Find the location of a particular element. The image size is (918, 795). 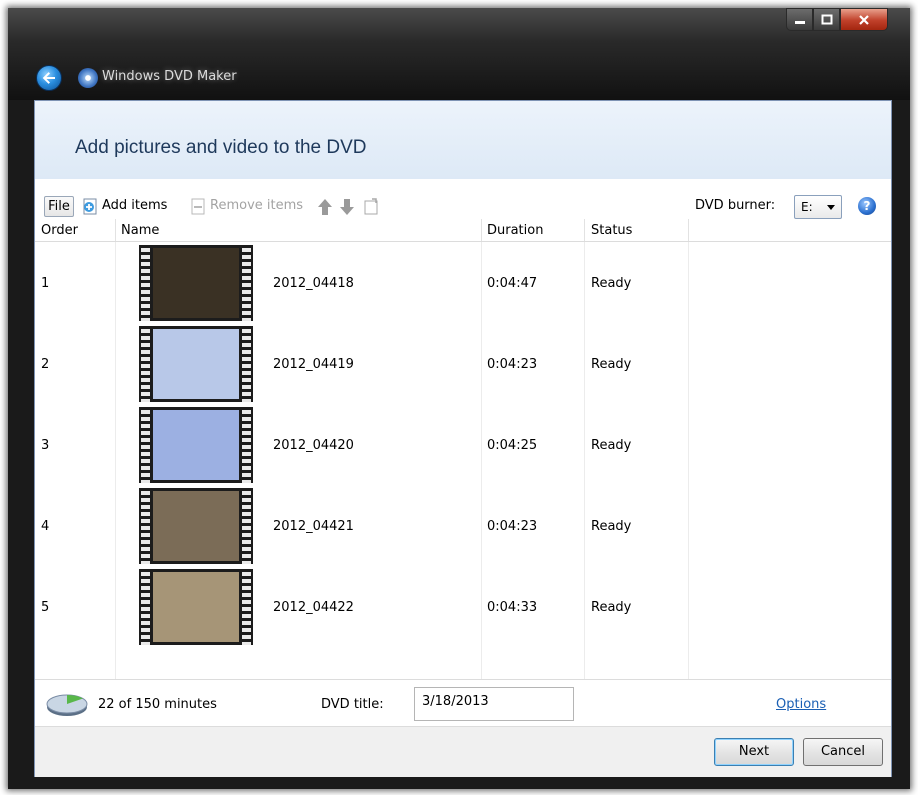

close-button is located at coordinates (864, 19).